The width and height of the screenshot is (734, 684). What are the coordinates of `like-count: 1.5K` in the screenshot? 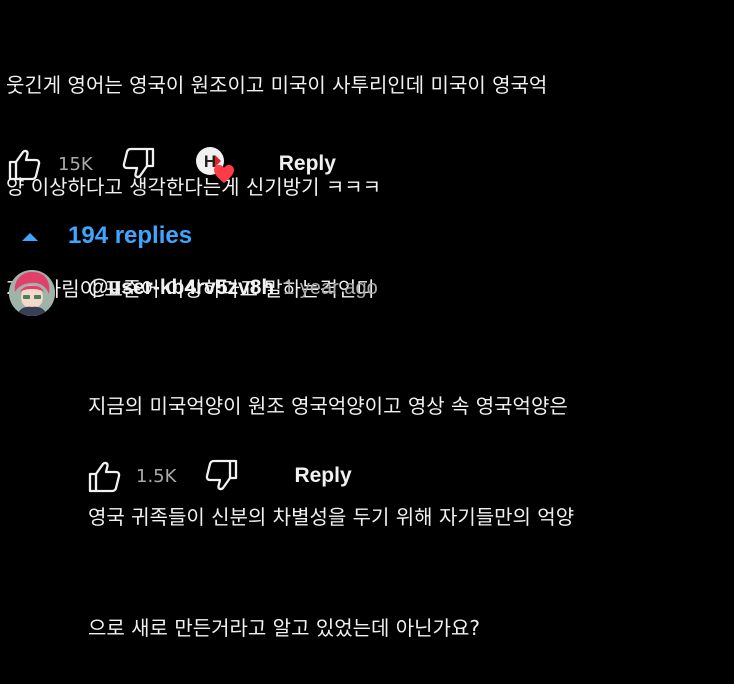 It's located at (156, 476).